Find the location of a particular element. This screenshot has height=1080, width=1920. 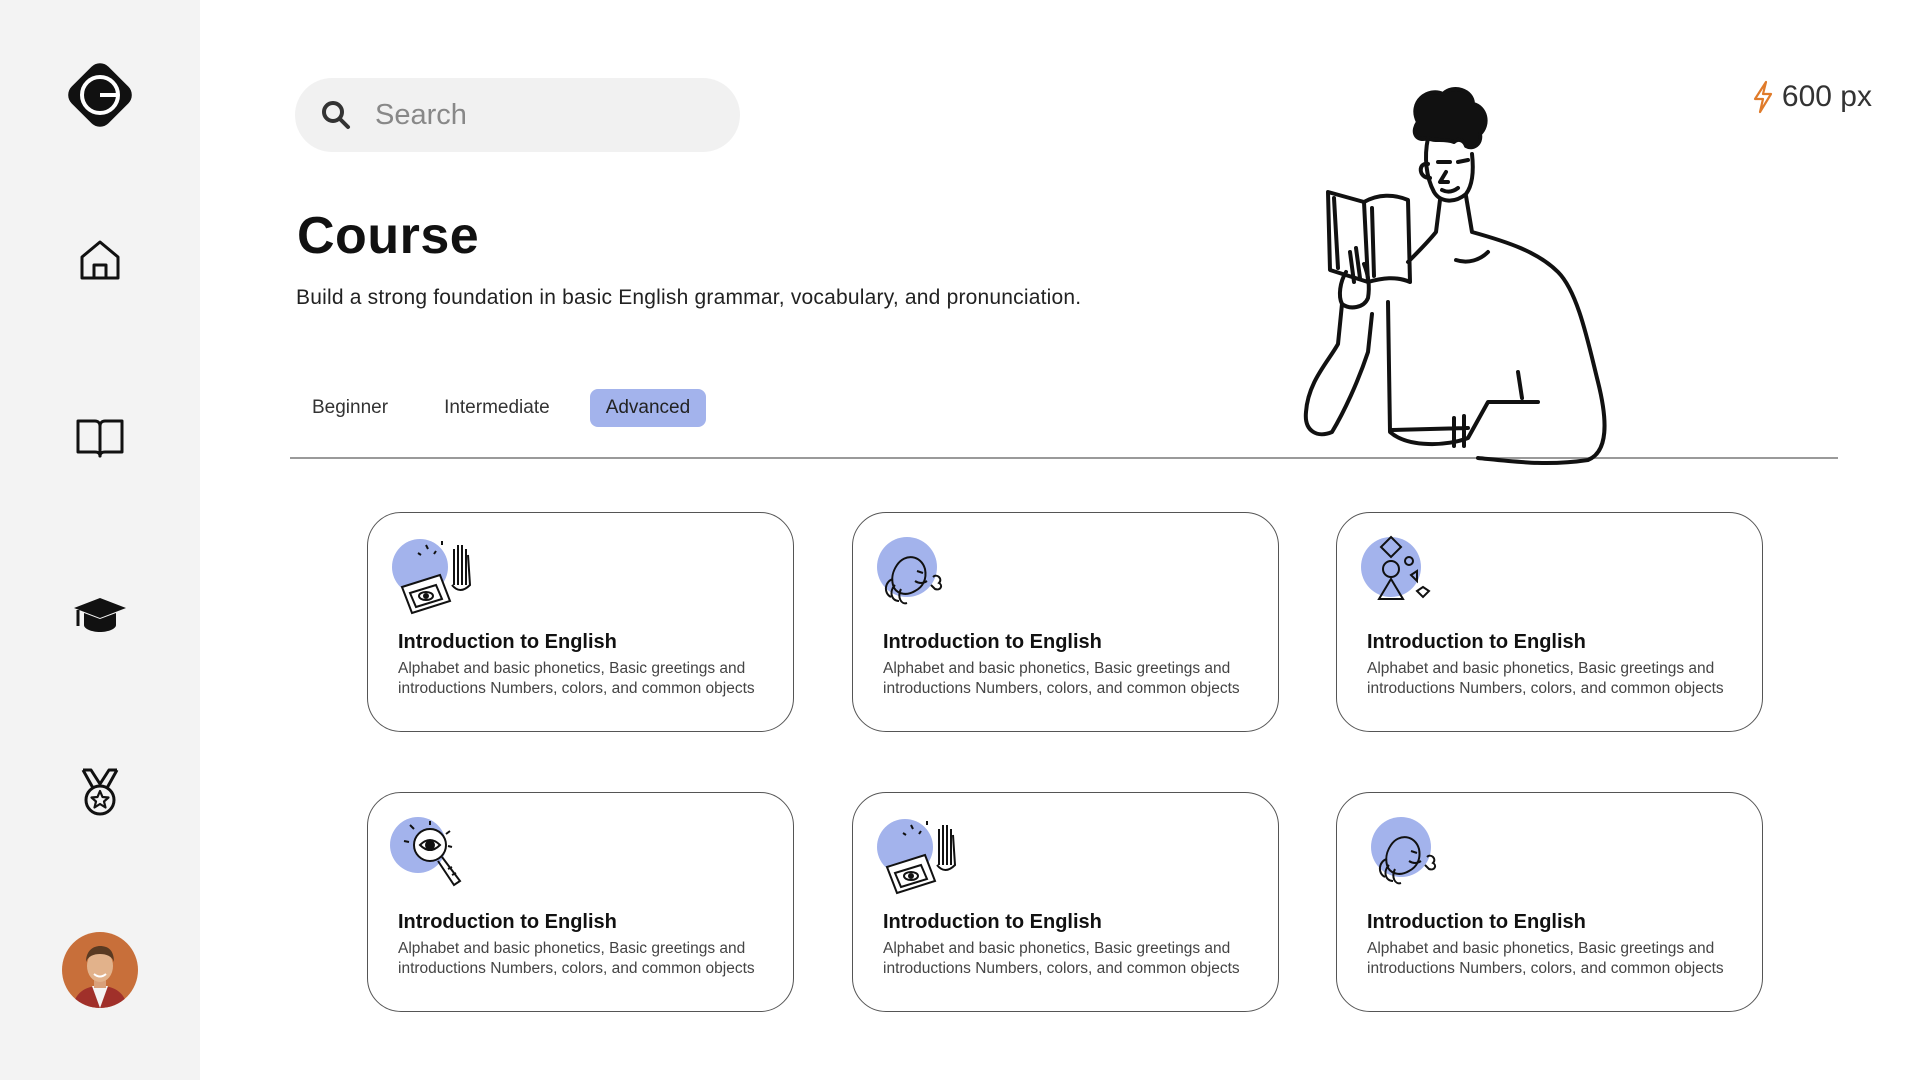

page-title: Course is located at coordinates (388, 236).